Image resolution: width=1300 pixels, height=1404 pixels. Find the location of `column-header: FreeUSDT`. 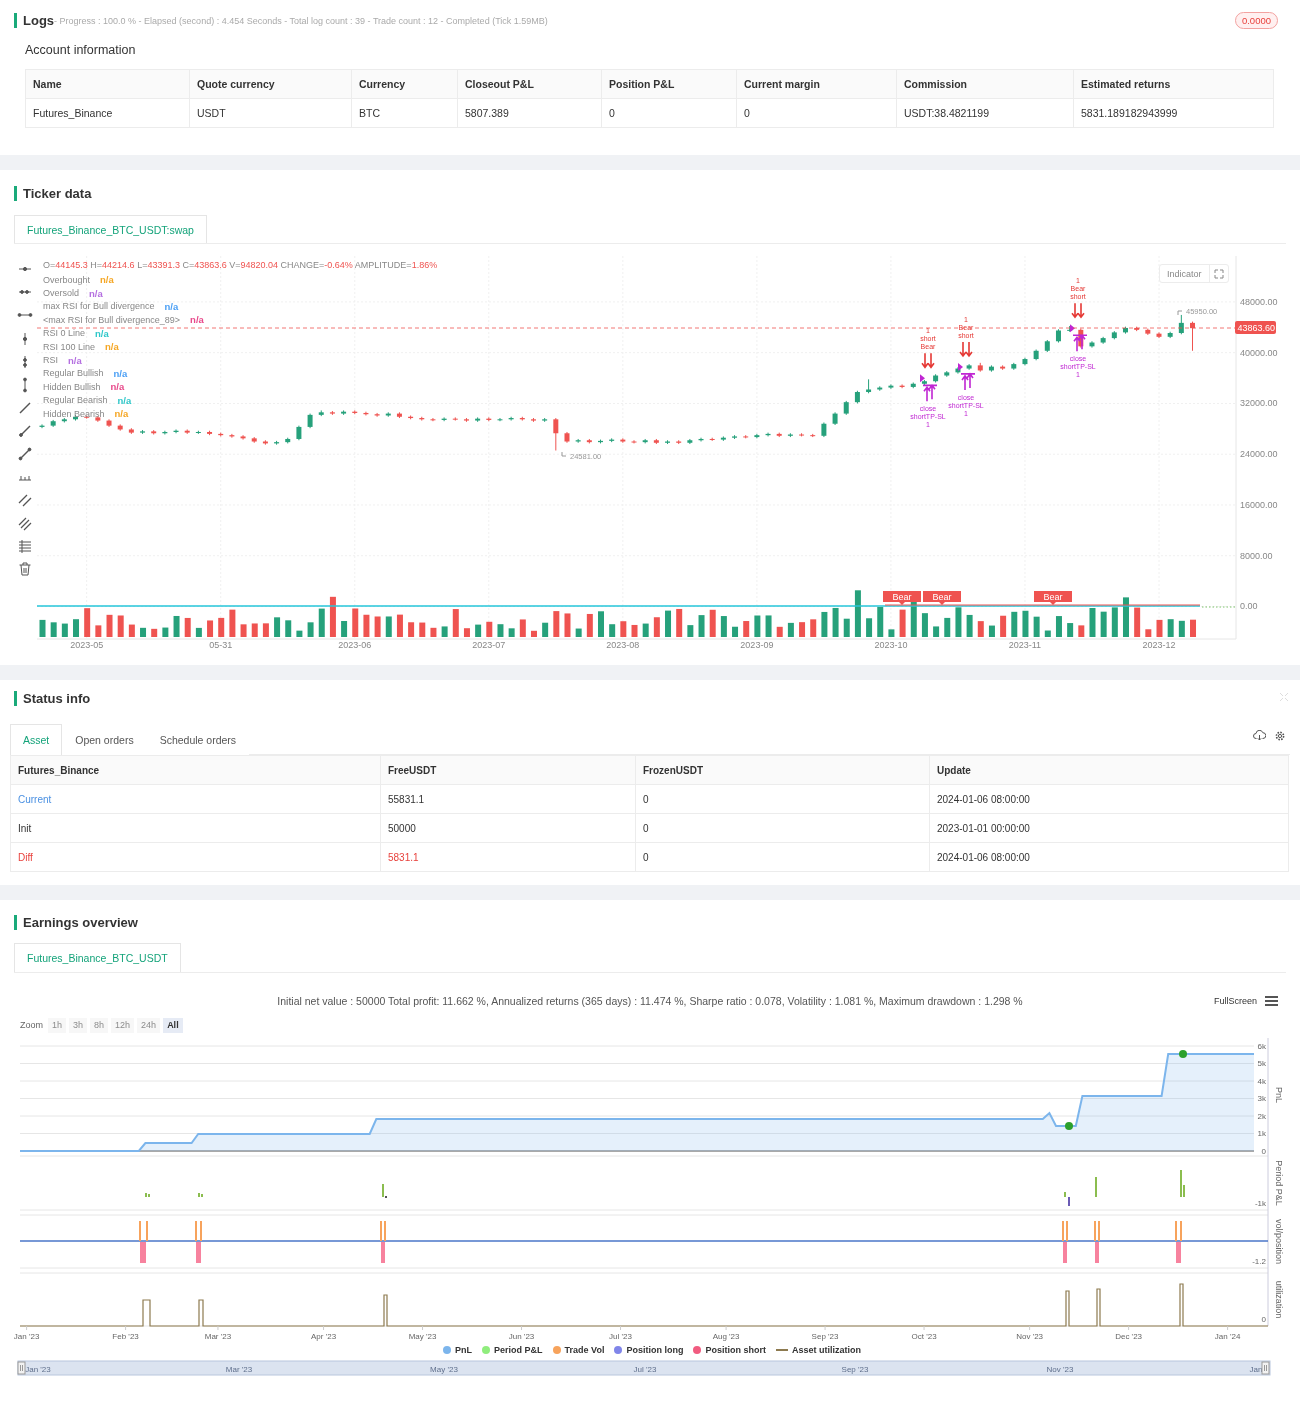

column-header: FreeUSDT is located at coordinates (508, 770).